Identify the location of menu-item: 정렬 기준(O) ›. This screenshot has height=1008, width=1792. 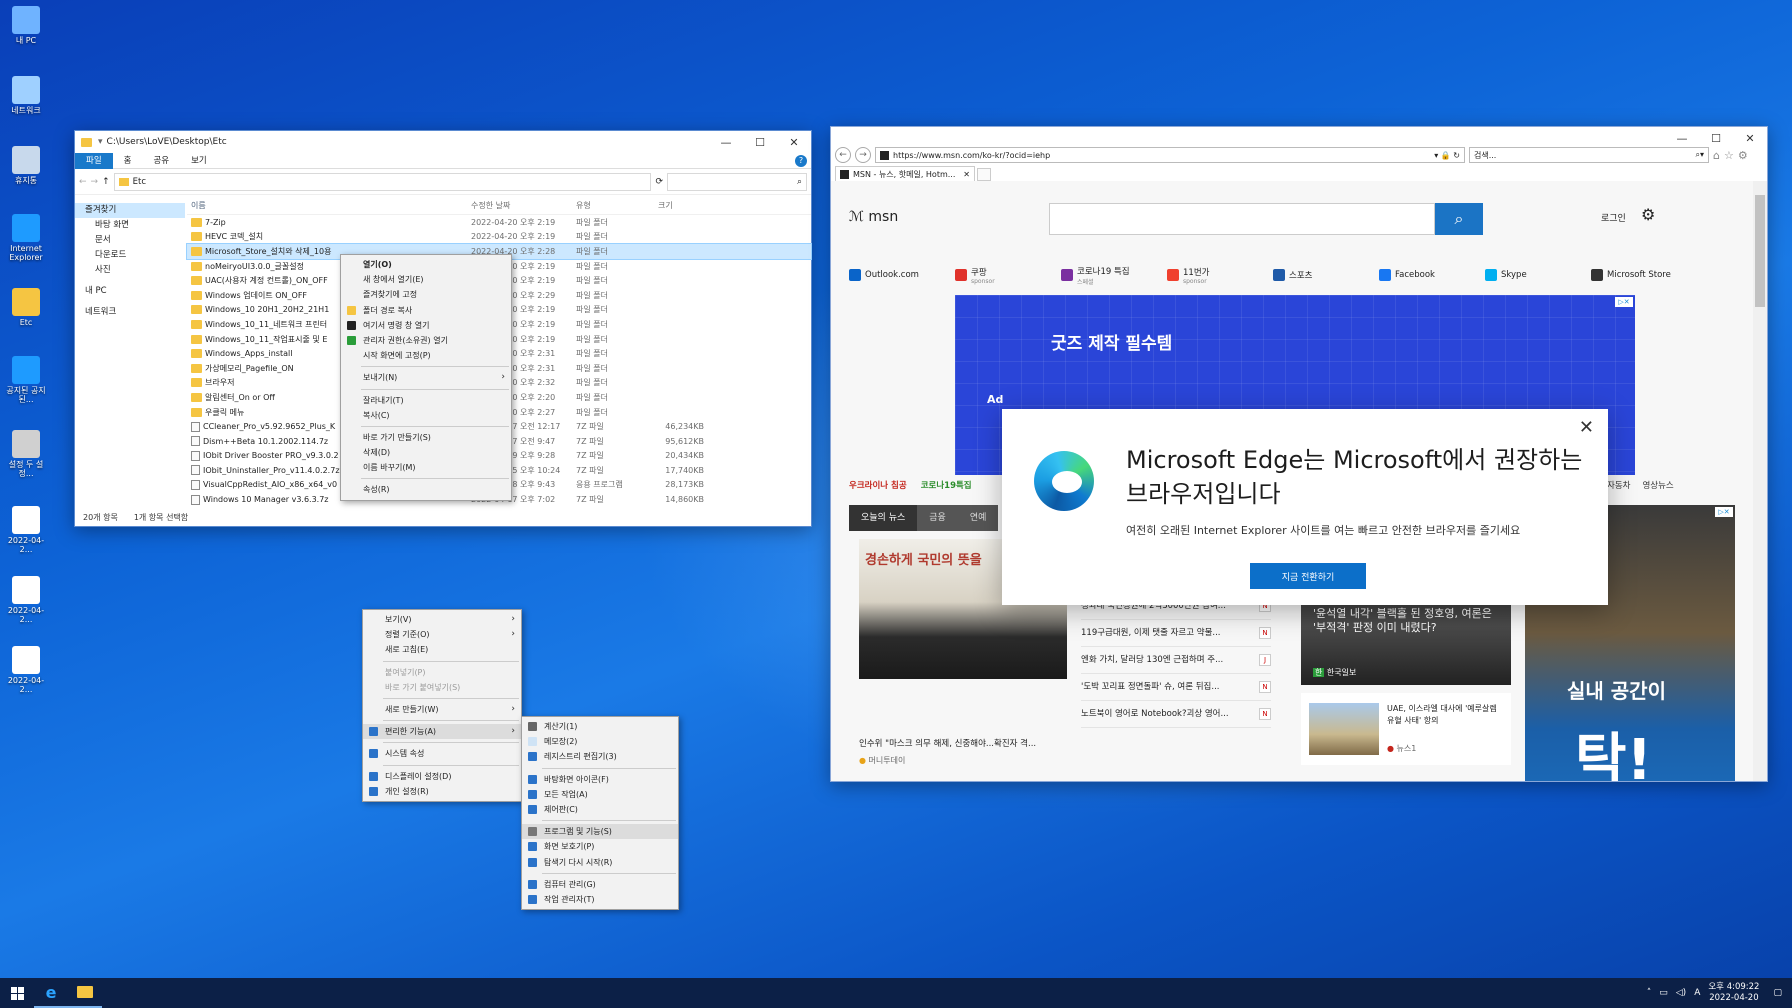
(442, 634).